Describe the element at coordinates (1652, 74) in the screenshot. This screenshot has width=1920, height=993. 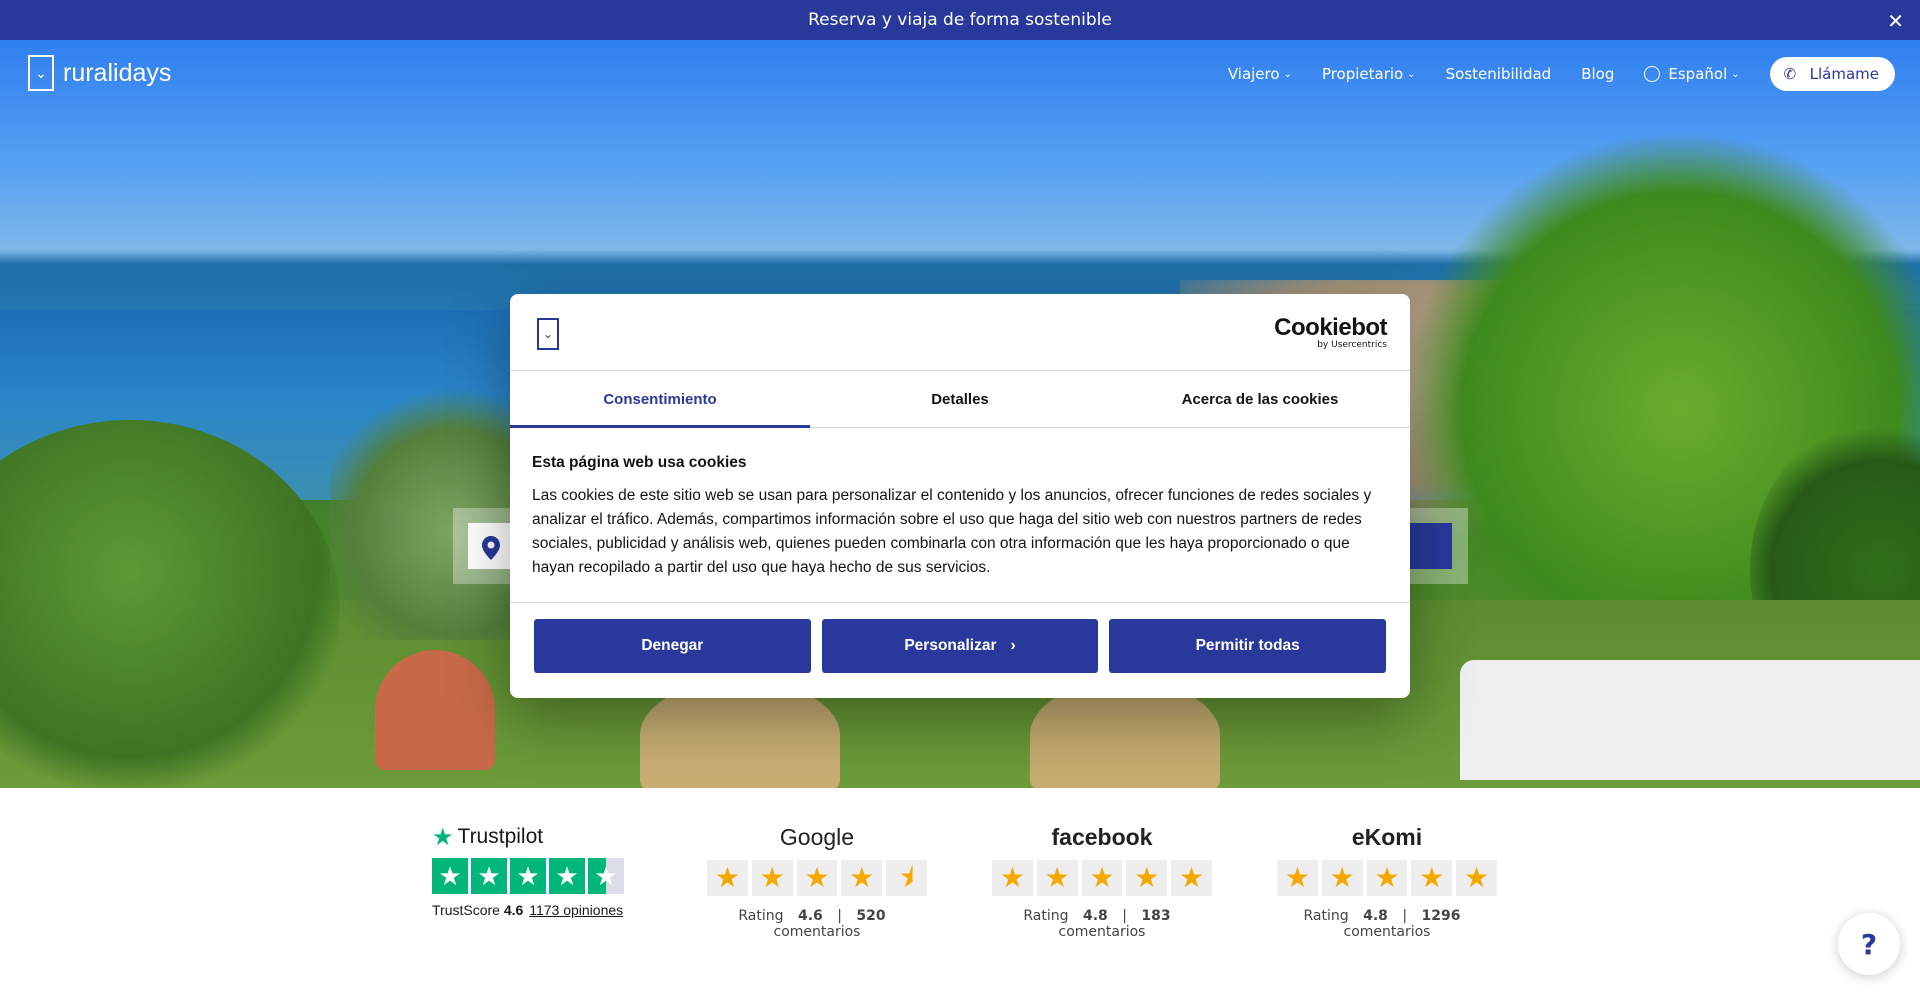
I see `globe-icon` at that location.